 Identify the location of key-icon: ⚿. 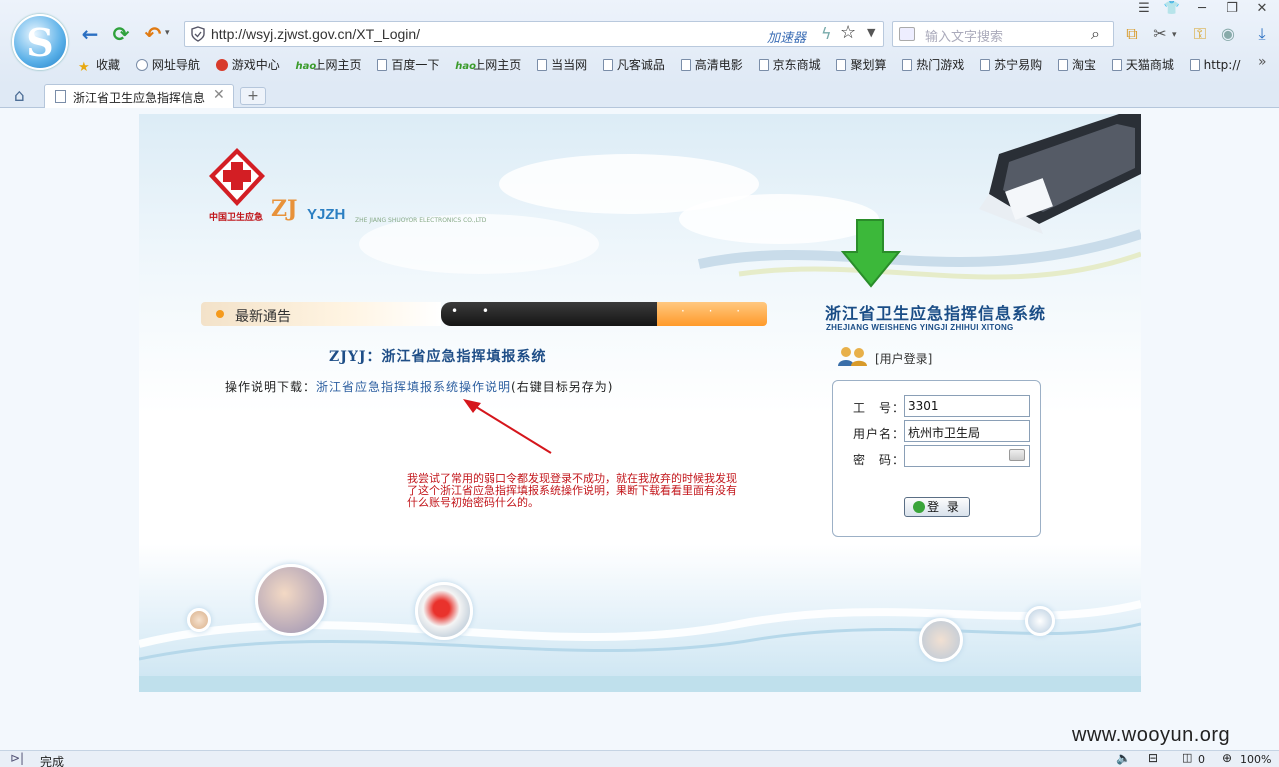
(1200, 34).